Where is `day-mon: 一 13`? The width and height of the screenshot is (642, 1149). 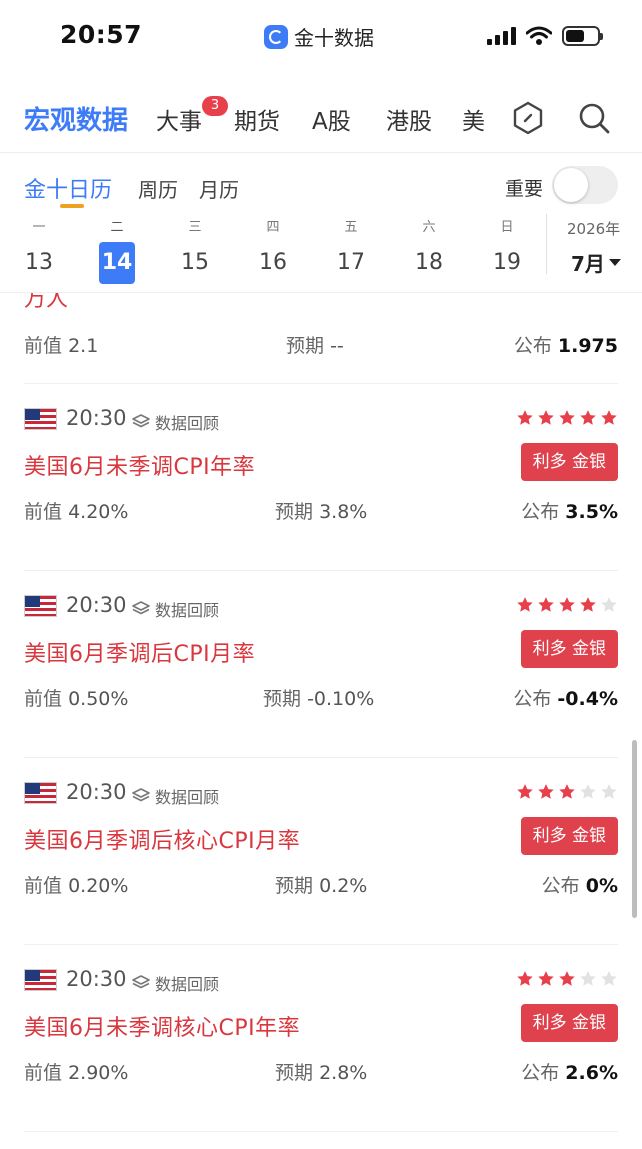
day-mon: 一 13 is located at coordinates (39, 249).